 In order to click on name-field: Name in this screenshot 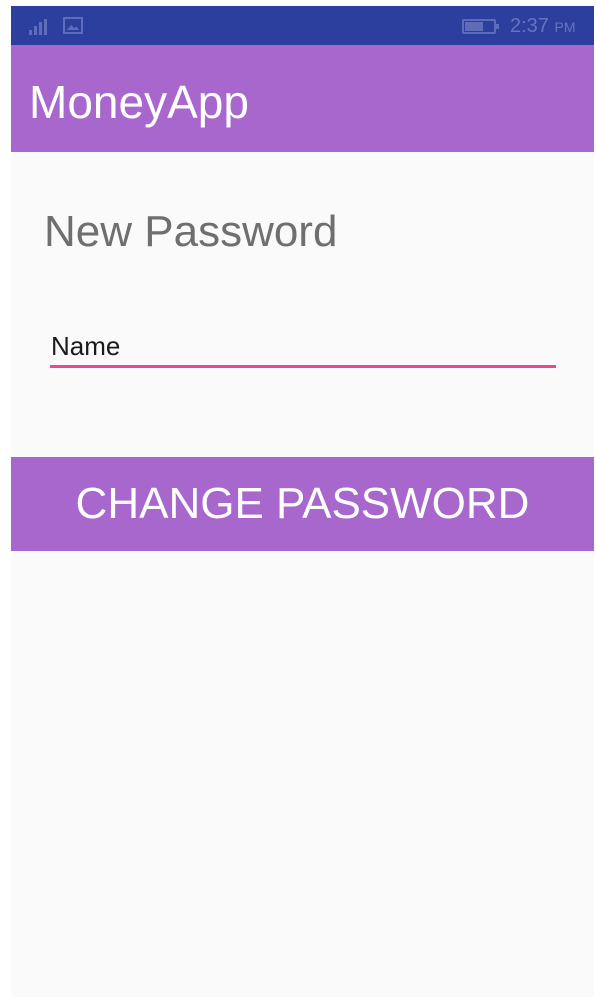, I will do `click(303, 348)`.